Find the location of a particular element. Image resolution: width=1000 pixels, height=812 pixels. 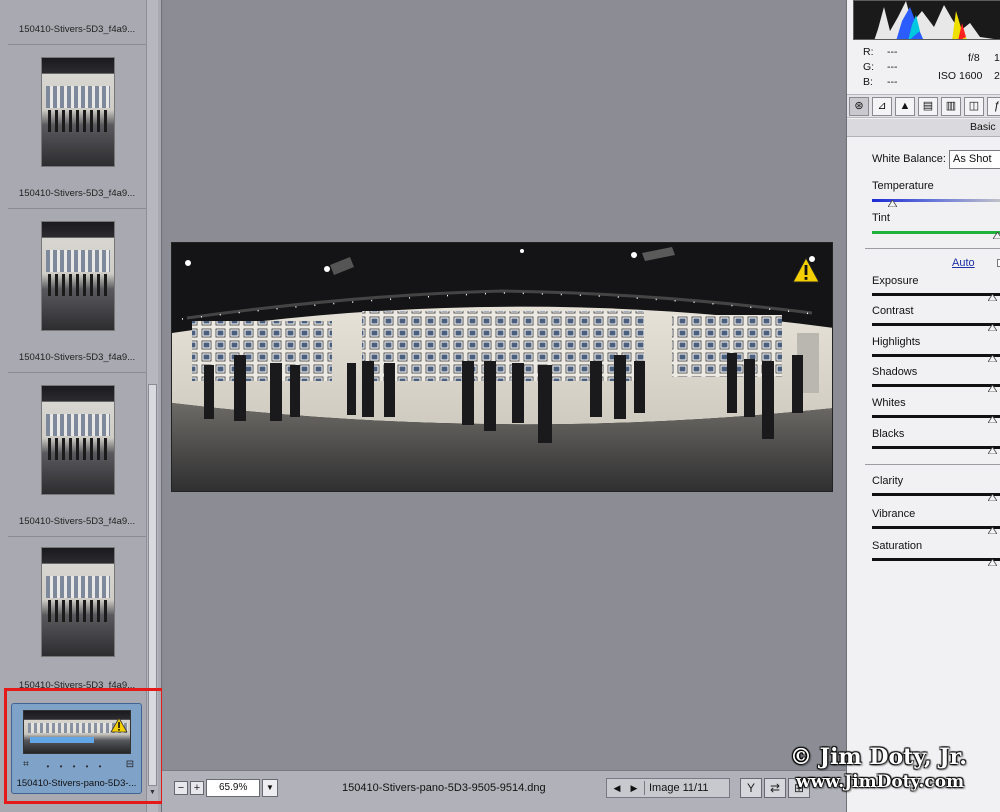

blacks-slider-handle is located at coordinates (992, 450).